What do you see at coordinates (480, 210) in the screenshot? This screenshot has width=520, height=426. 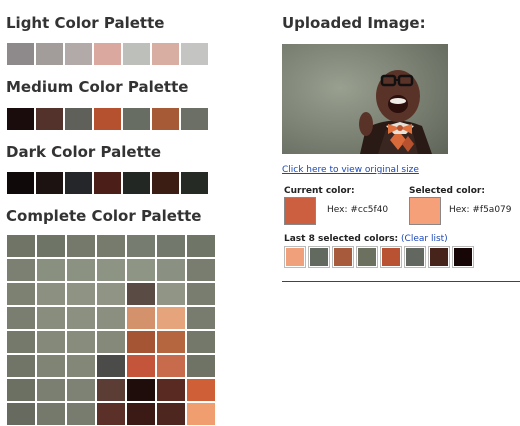 I see `selected-color-hex: Hex: #f5a079` at bounding box center [480, 210].